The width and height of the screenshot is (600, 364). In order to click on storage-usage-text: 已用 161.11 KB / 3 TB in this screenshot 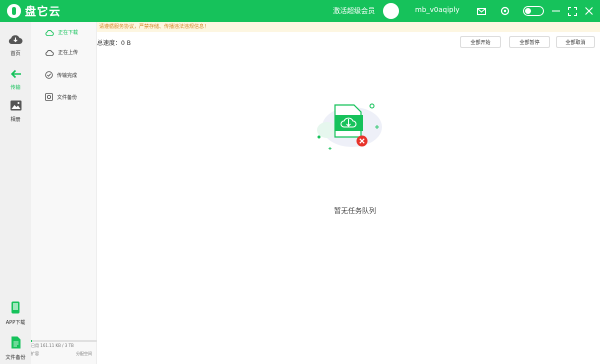, I will do `click(52, 345)`.